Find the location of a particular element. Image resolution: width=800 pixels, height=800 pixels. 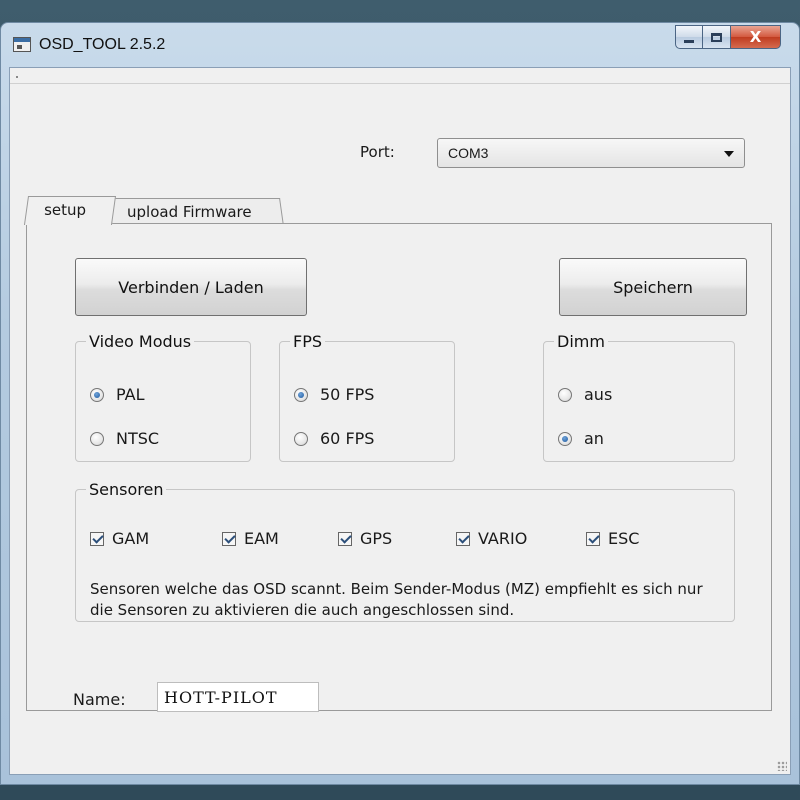

maximize-button is located at coordinates (717, 37).